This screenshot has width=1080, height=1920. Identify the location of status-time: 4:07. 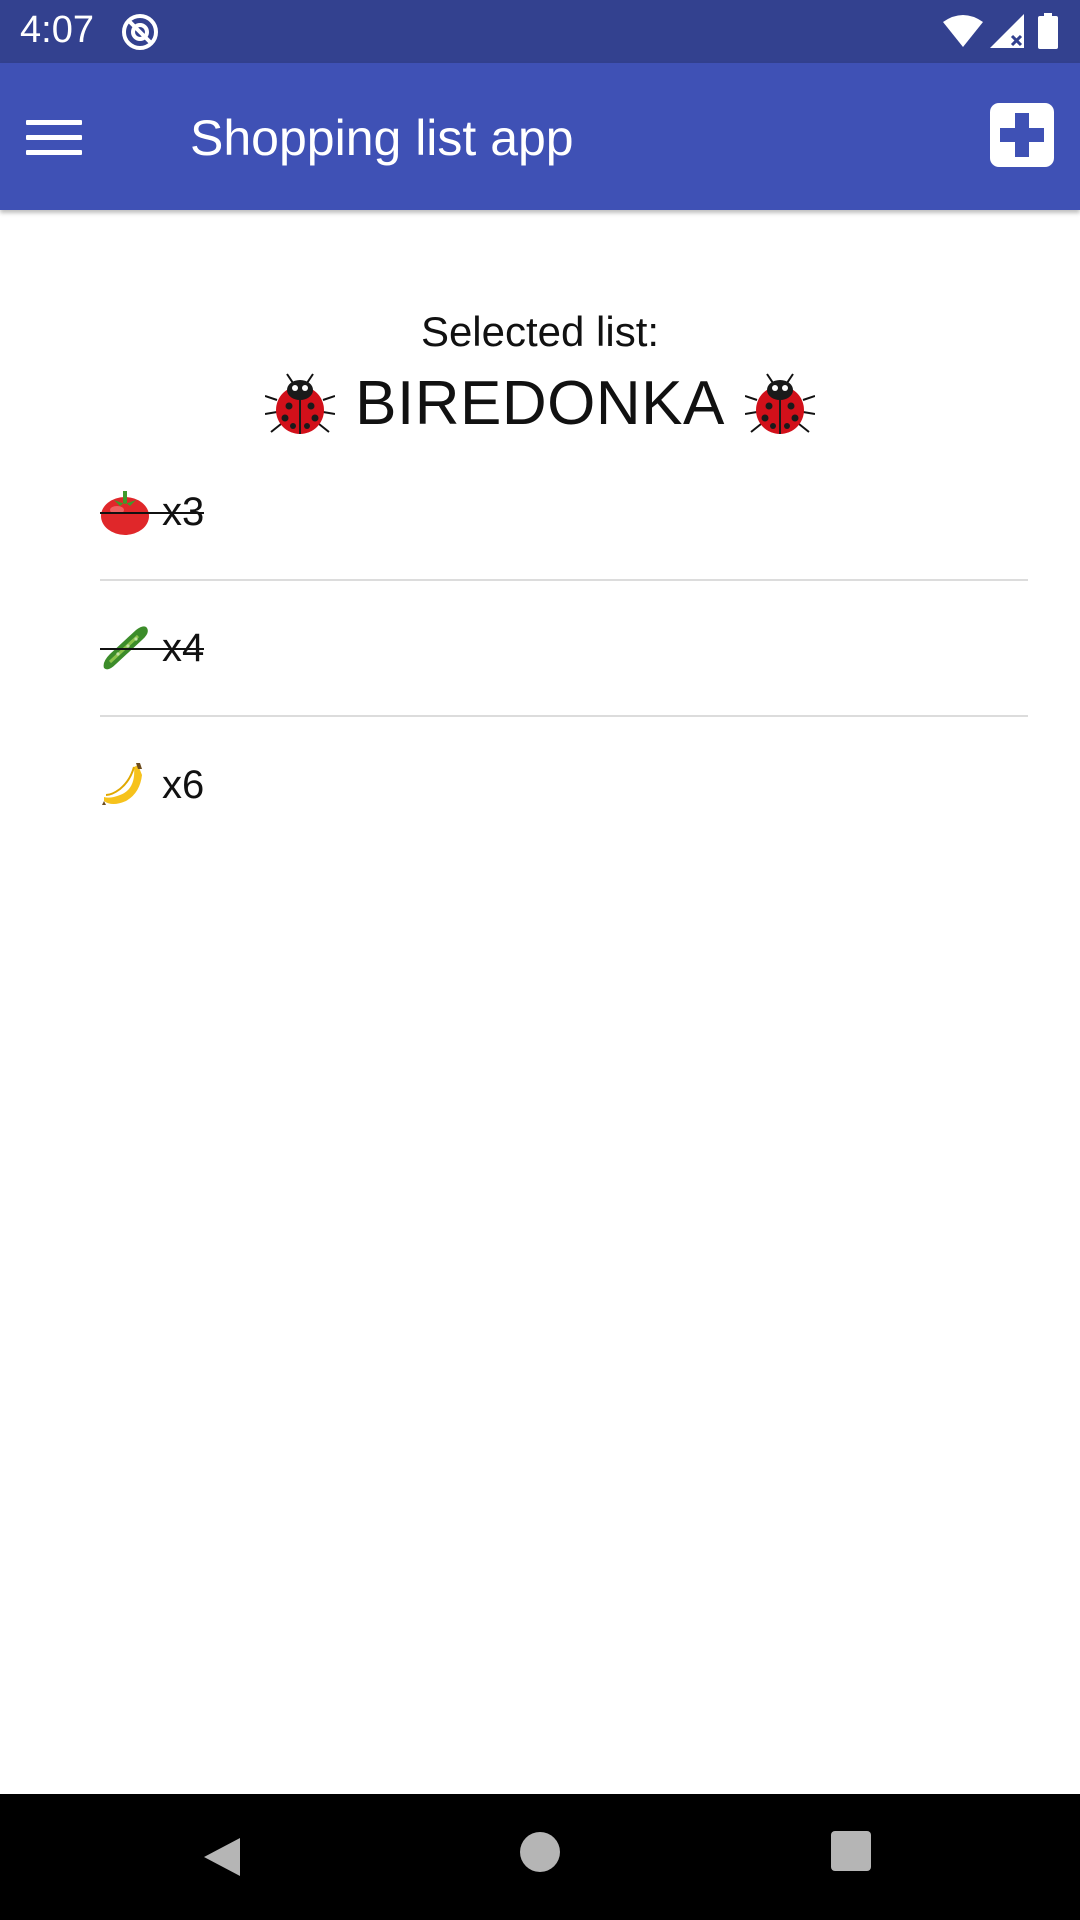
(57, 30).